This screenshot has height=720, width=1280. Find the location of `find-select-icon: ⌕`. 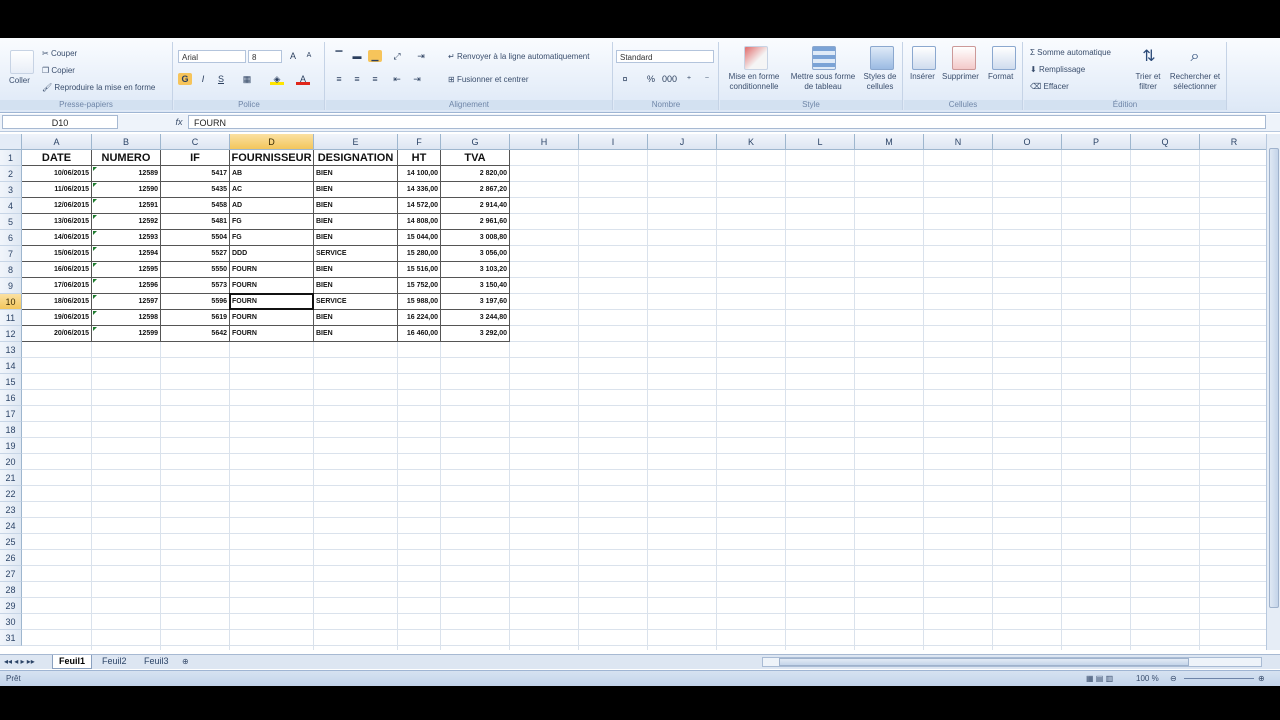

find-select-icon: ⌕ is located at coordinates (1195, 57).